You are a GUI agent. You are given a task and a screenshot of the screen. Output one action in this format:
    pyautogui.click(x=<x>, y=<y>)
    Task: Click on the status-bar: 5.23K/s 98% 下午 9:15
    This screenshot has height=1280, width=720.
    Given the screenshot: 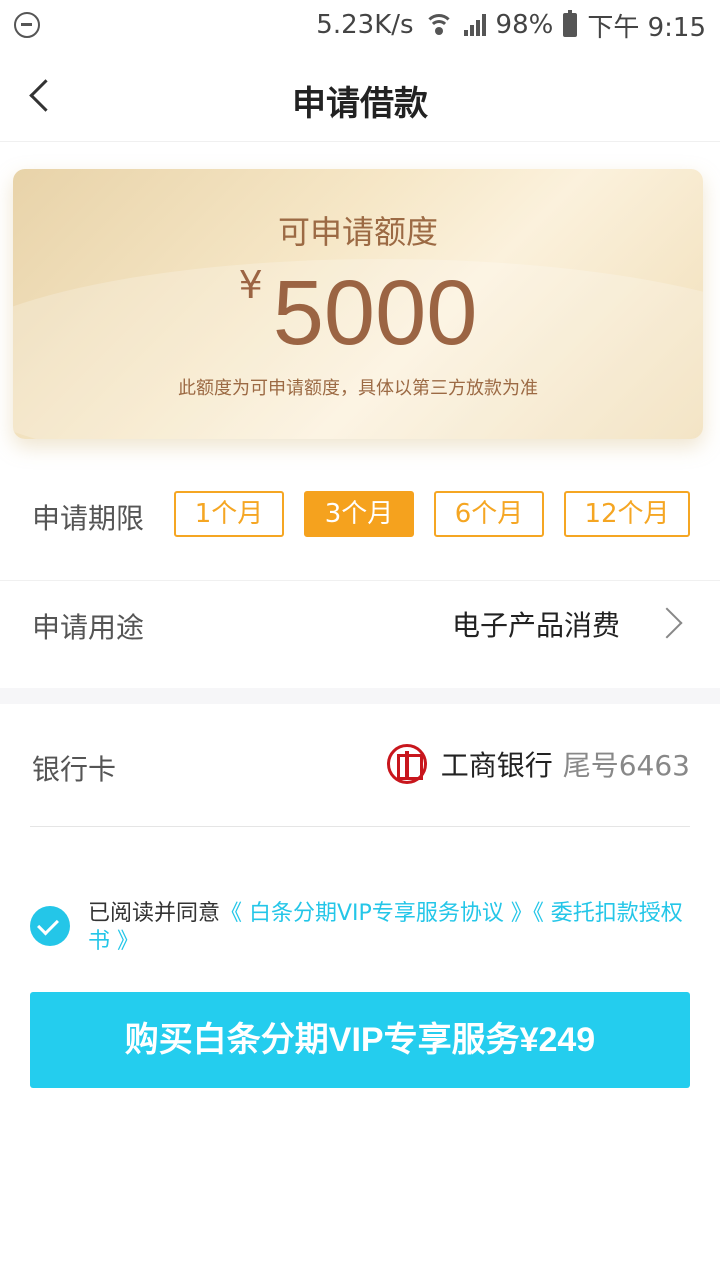 What is the action you would take?
    pyautogui.click(x=360, y=25)
    